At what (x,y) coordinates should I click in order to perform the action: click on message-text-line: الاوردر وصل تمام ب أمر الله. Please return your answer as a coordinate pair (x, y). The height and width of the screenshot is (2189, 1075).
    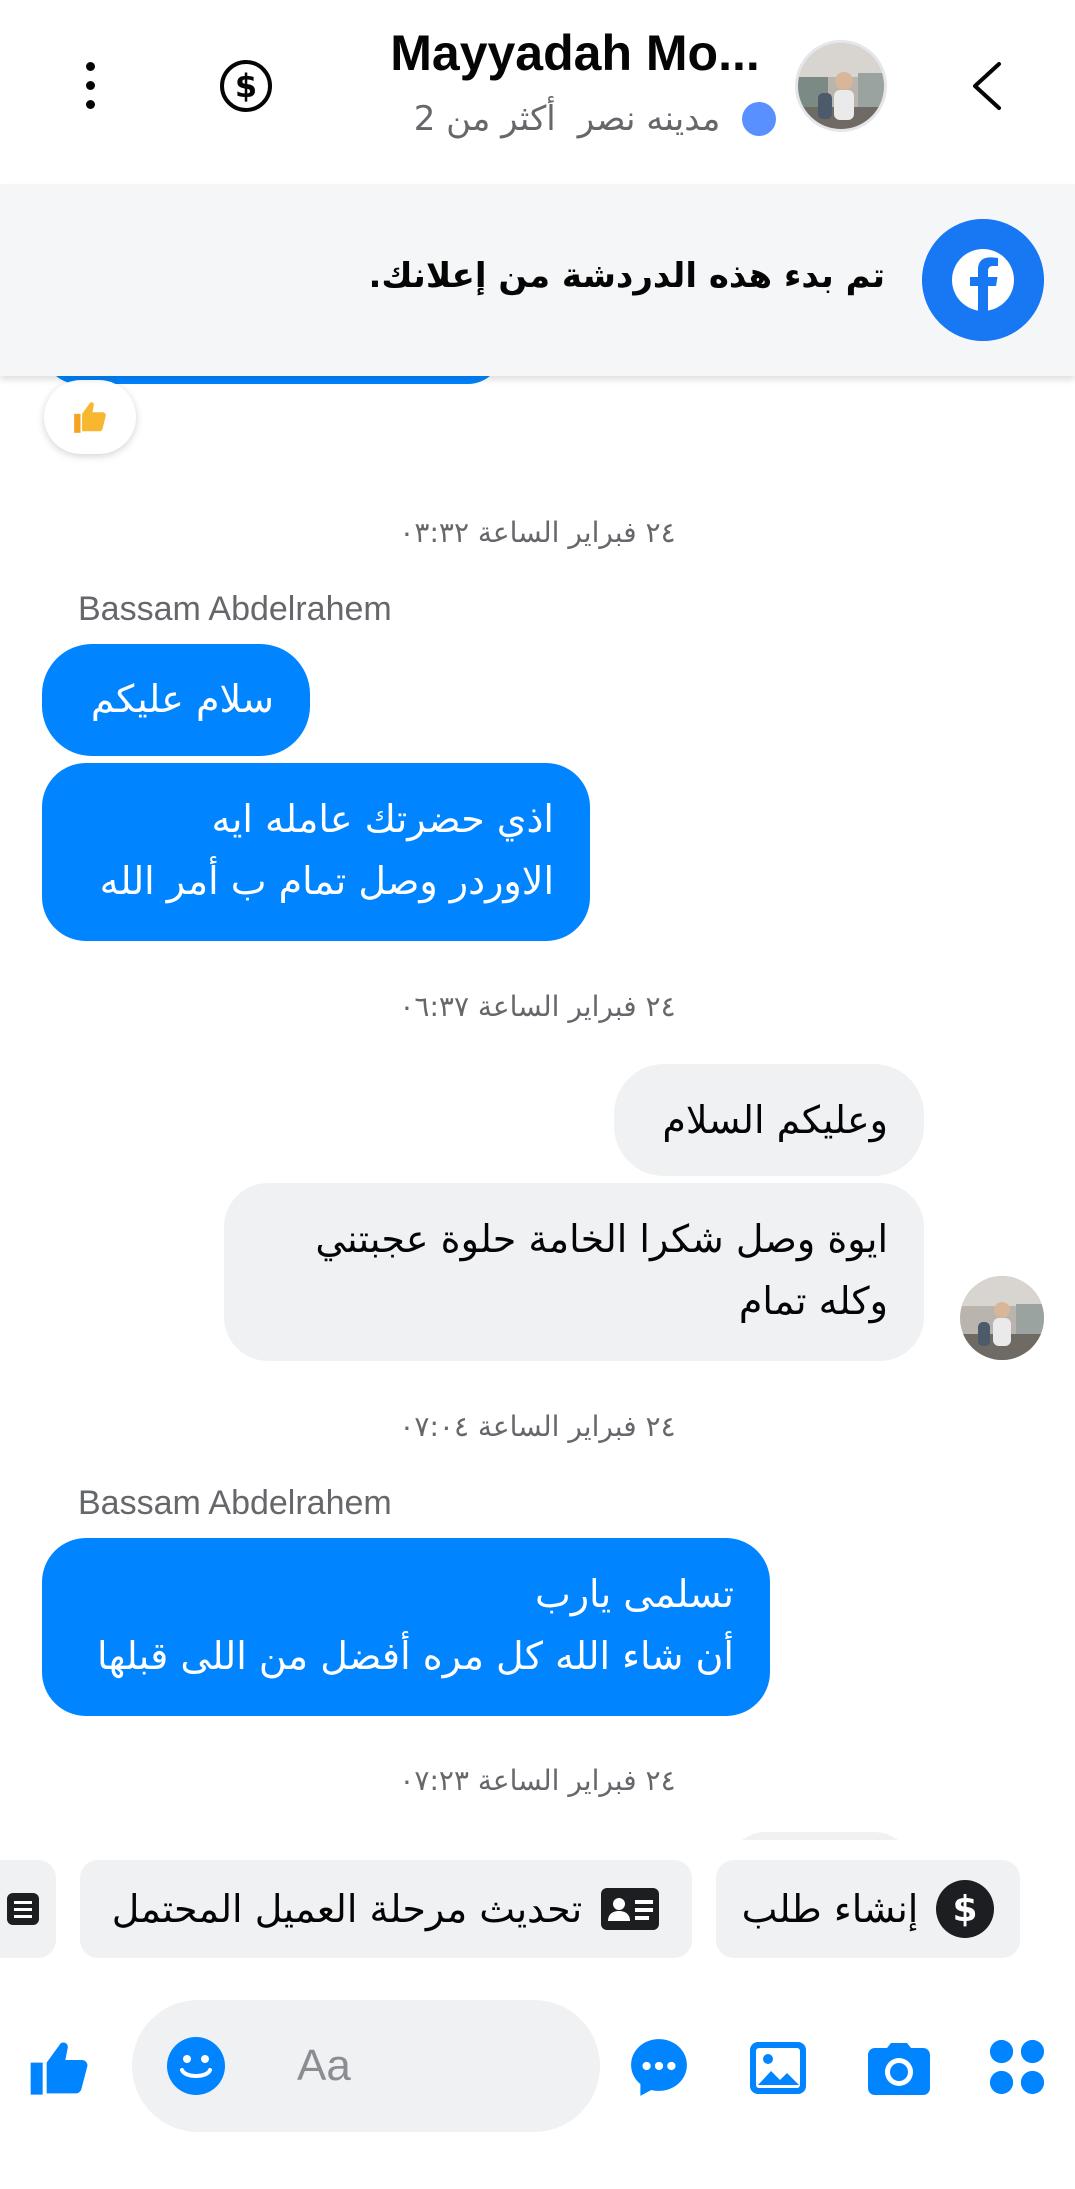
    Looking at the image, I should click on (326, 881).